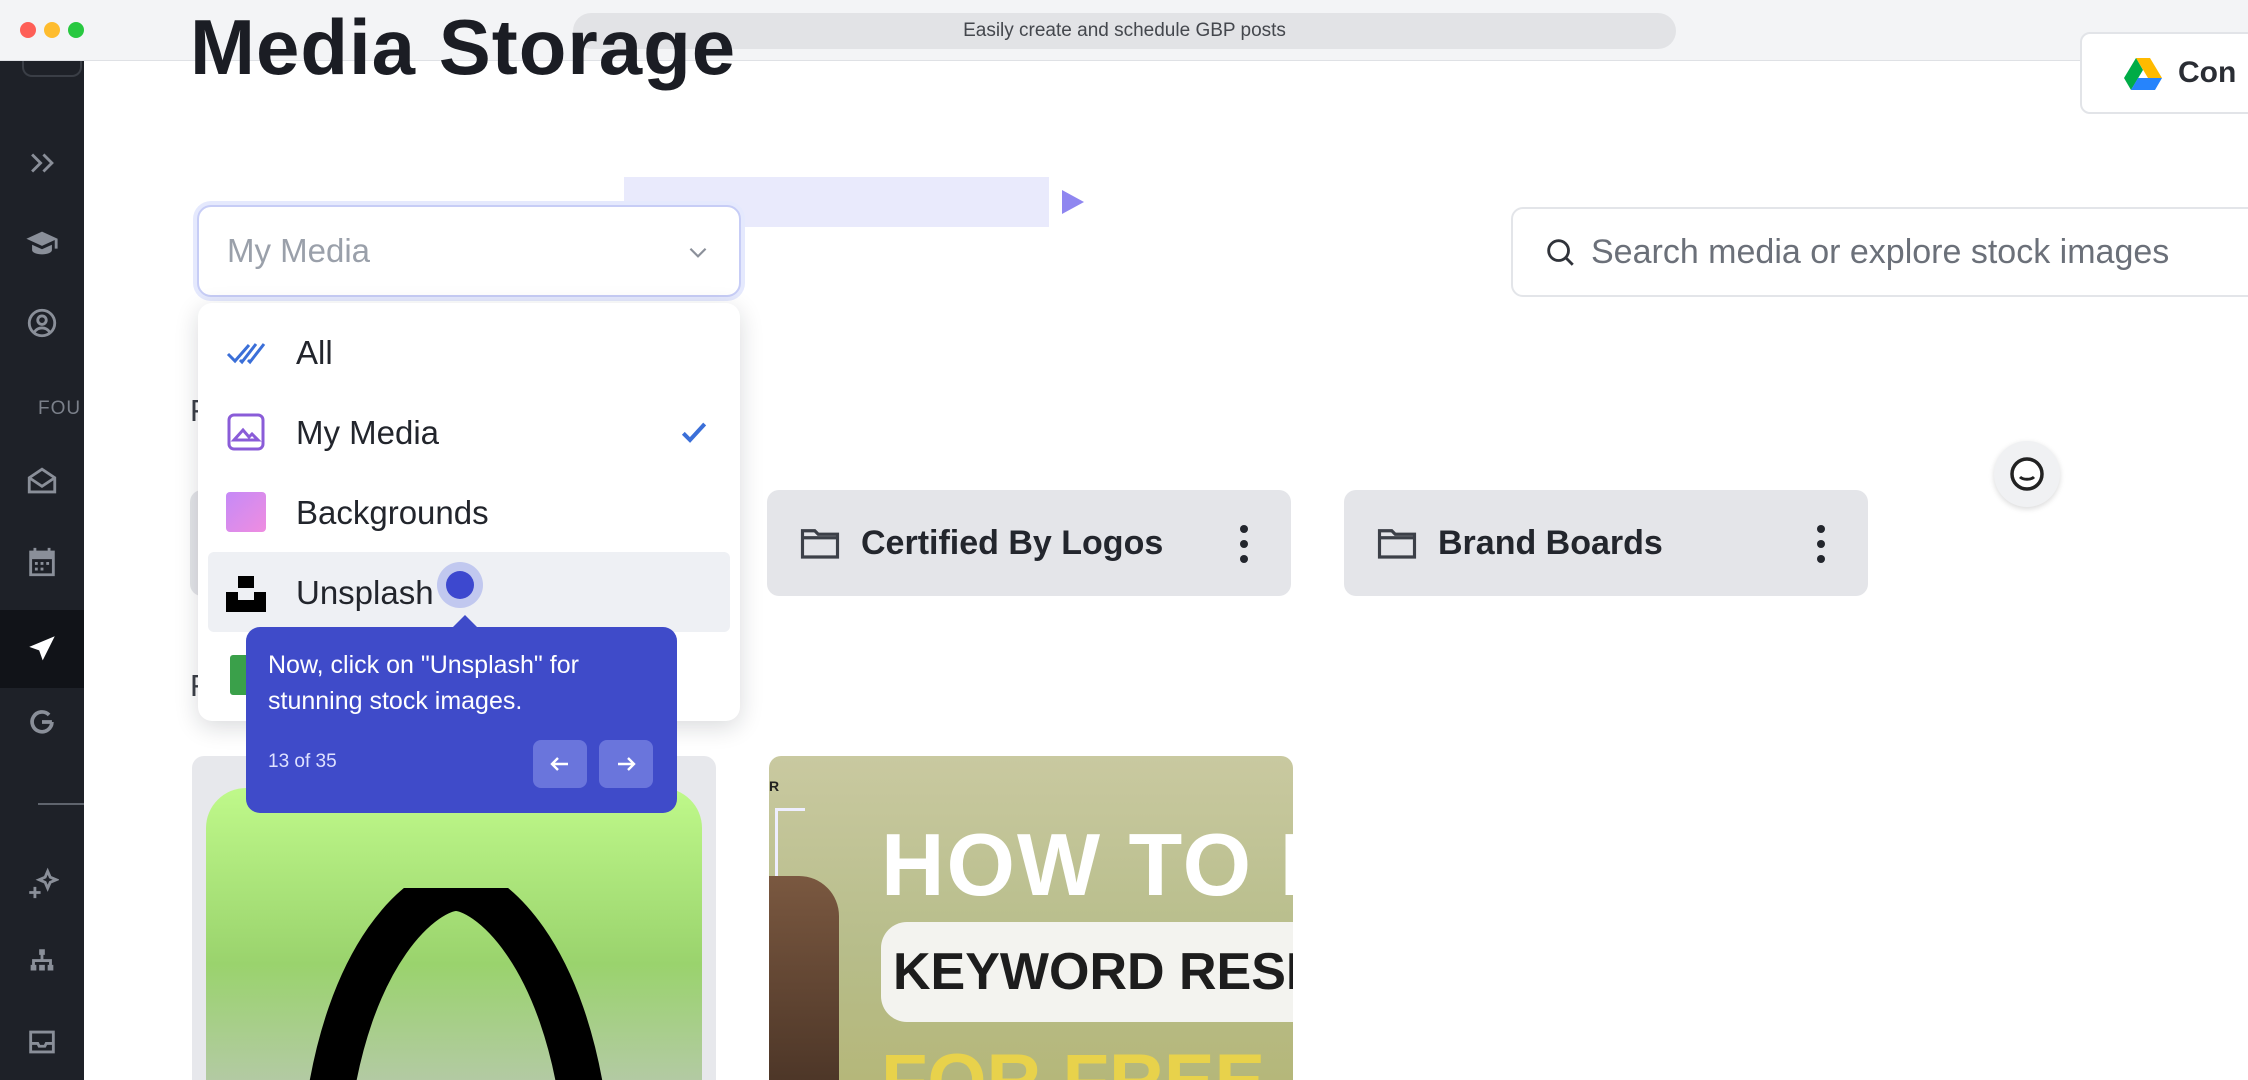 The height and width of the screenshot is (1080, 2248). Describe the element at coordinates (42, 562) in the screenshot. I see `calendar-icon` at that location.